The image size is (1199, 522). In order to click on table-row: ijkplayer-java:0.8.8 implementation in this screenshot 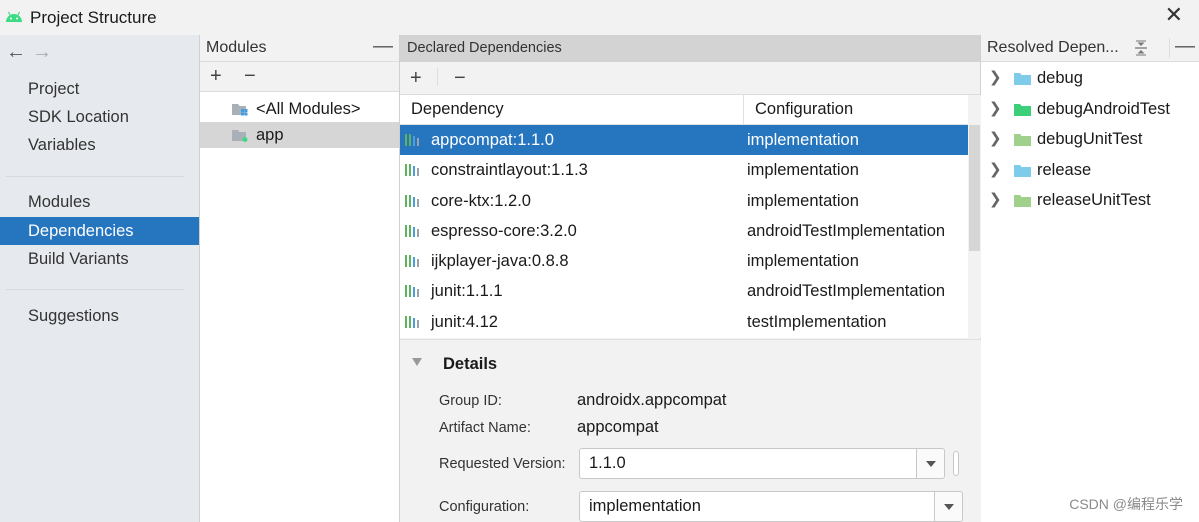, I will do `click(684, 261)`.